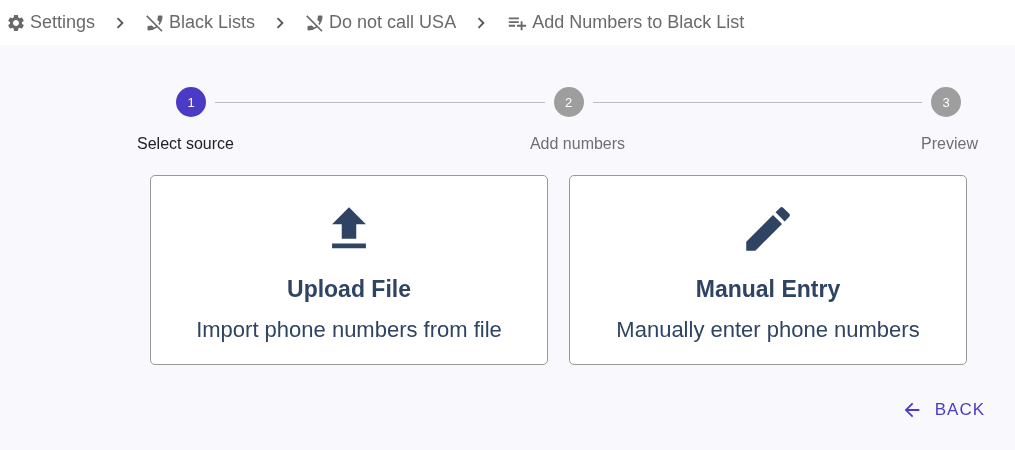 Image resolution: width=1015 pixels, height=450 pixels. I want to click on settings-icon, so click(16, 22).